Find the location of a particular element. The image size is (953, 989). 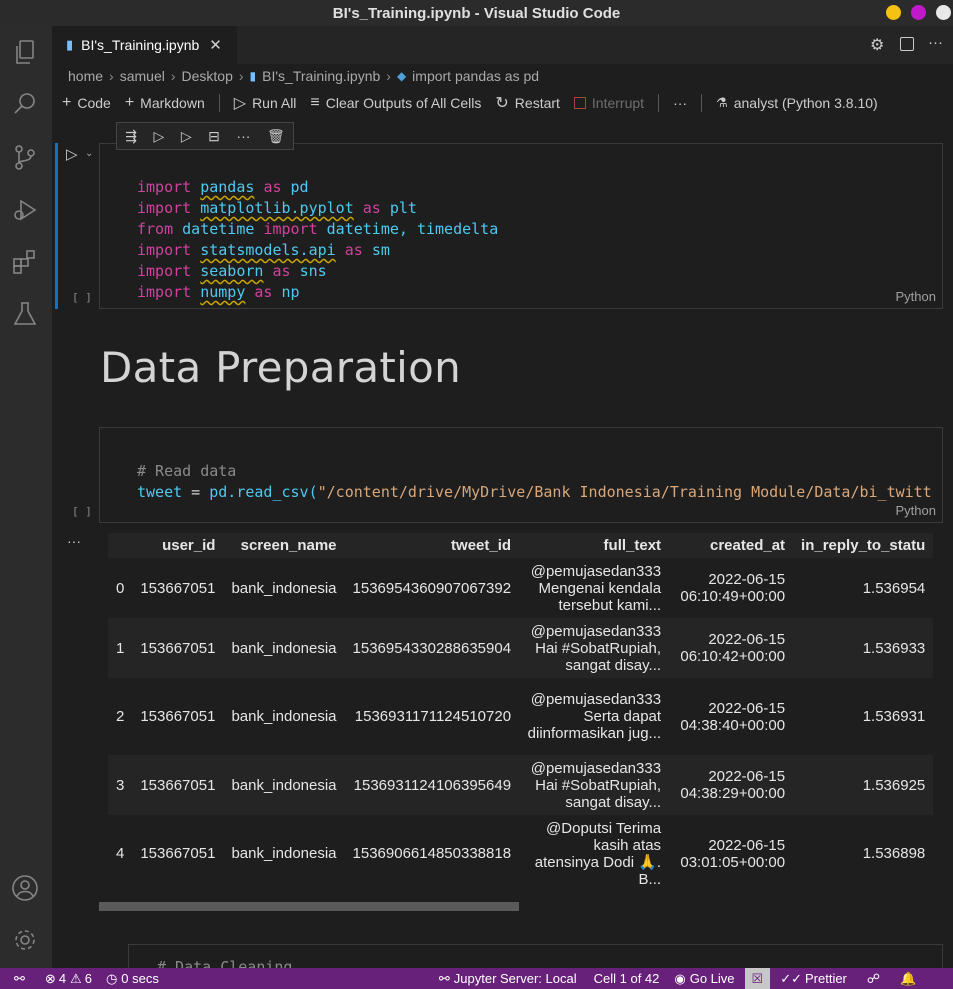

horizontal-scrollbar is located at coordinates (309, 906).